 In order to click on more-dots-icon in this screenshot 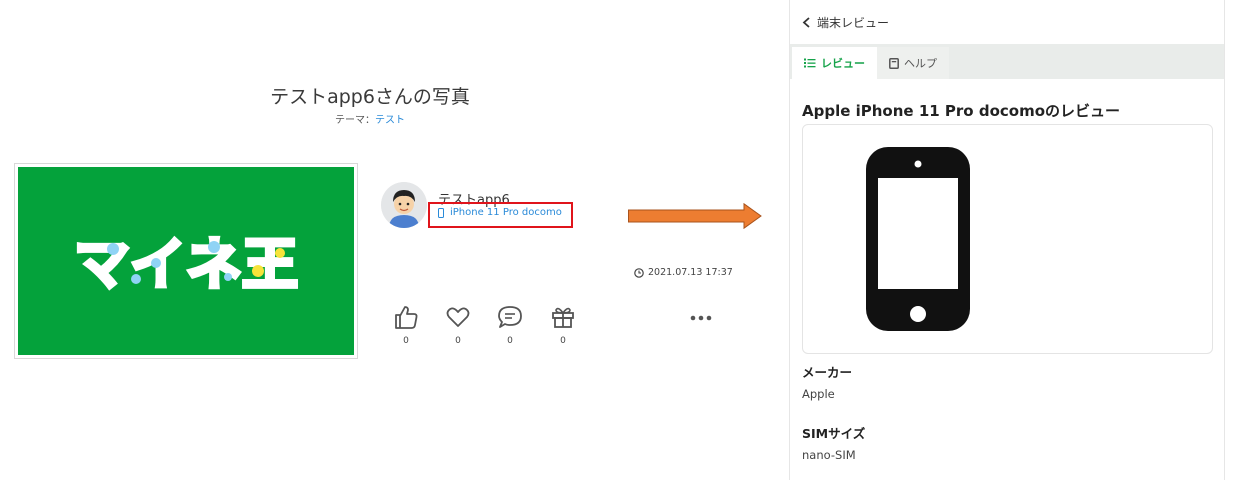, I will do `click(701, 318)`.